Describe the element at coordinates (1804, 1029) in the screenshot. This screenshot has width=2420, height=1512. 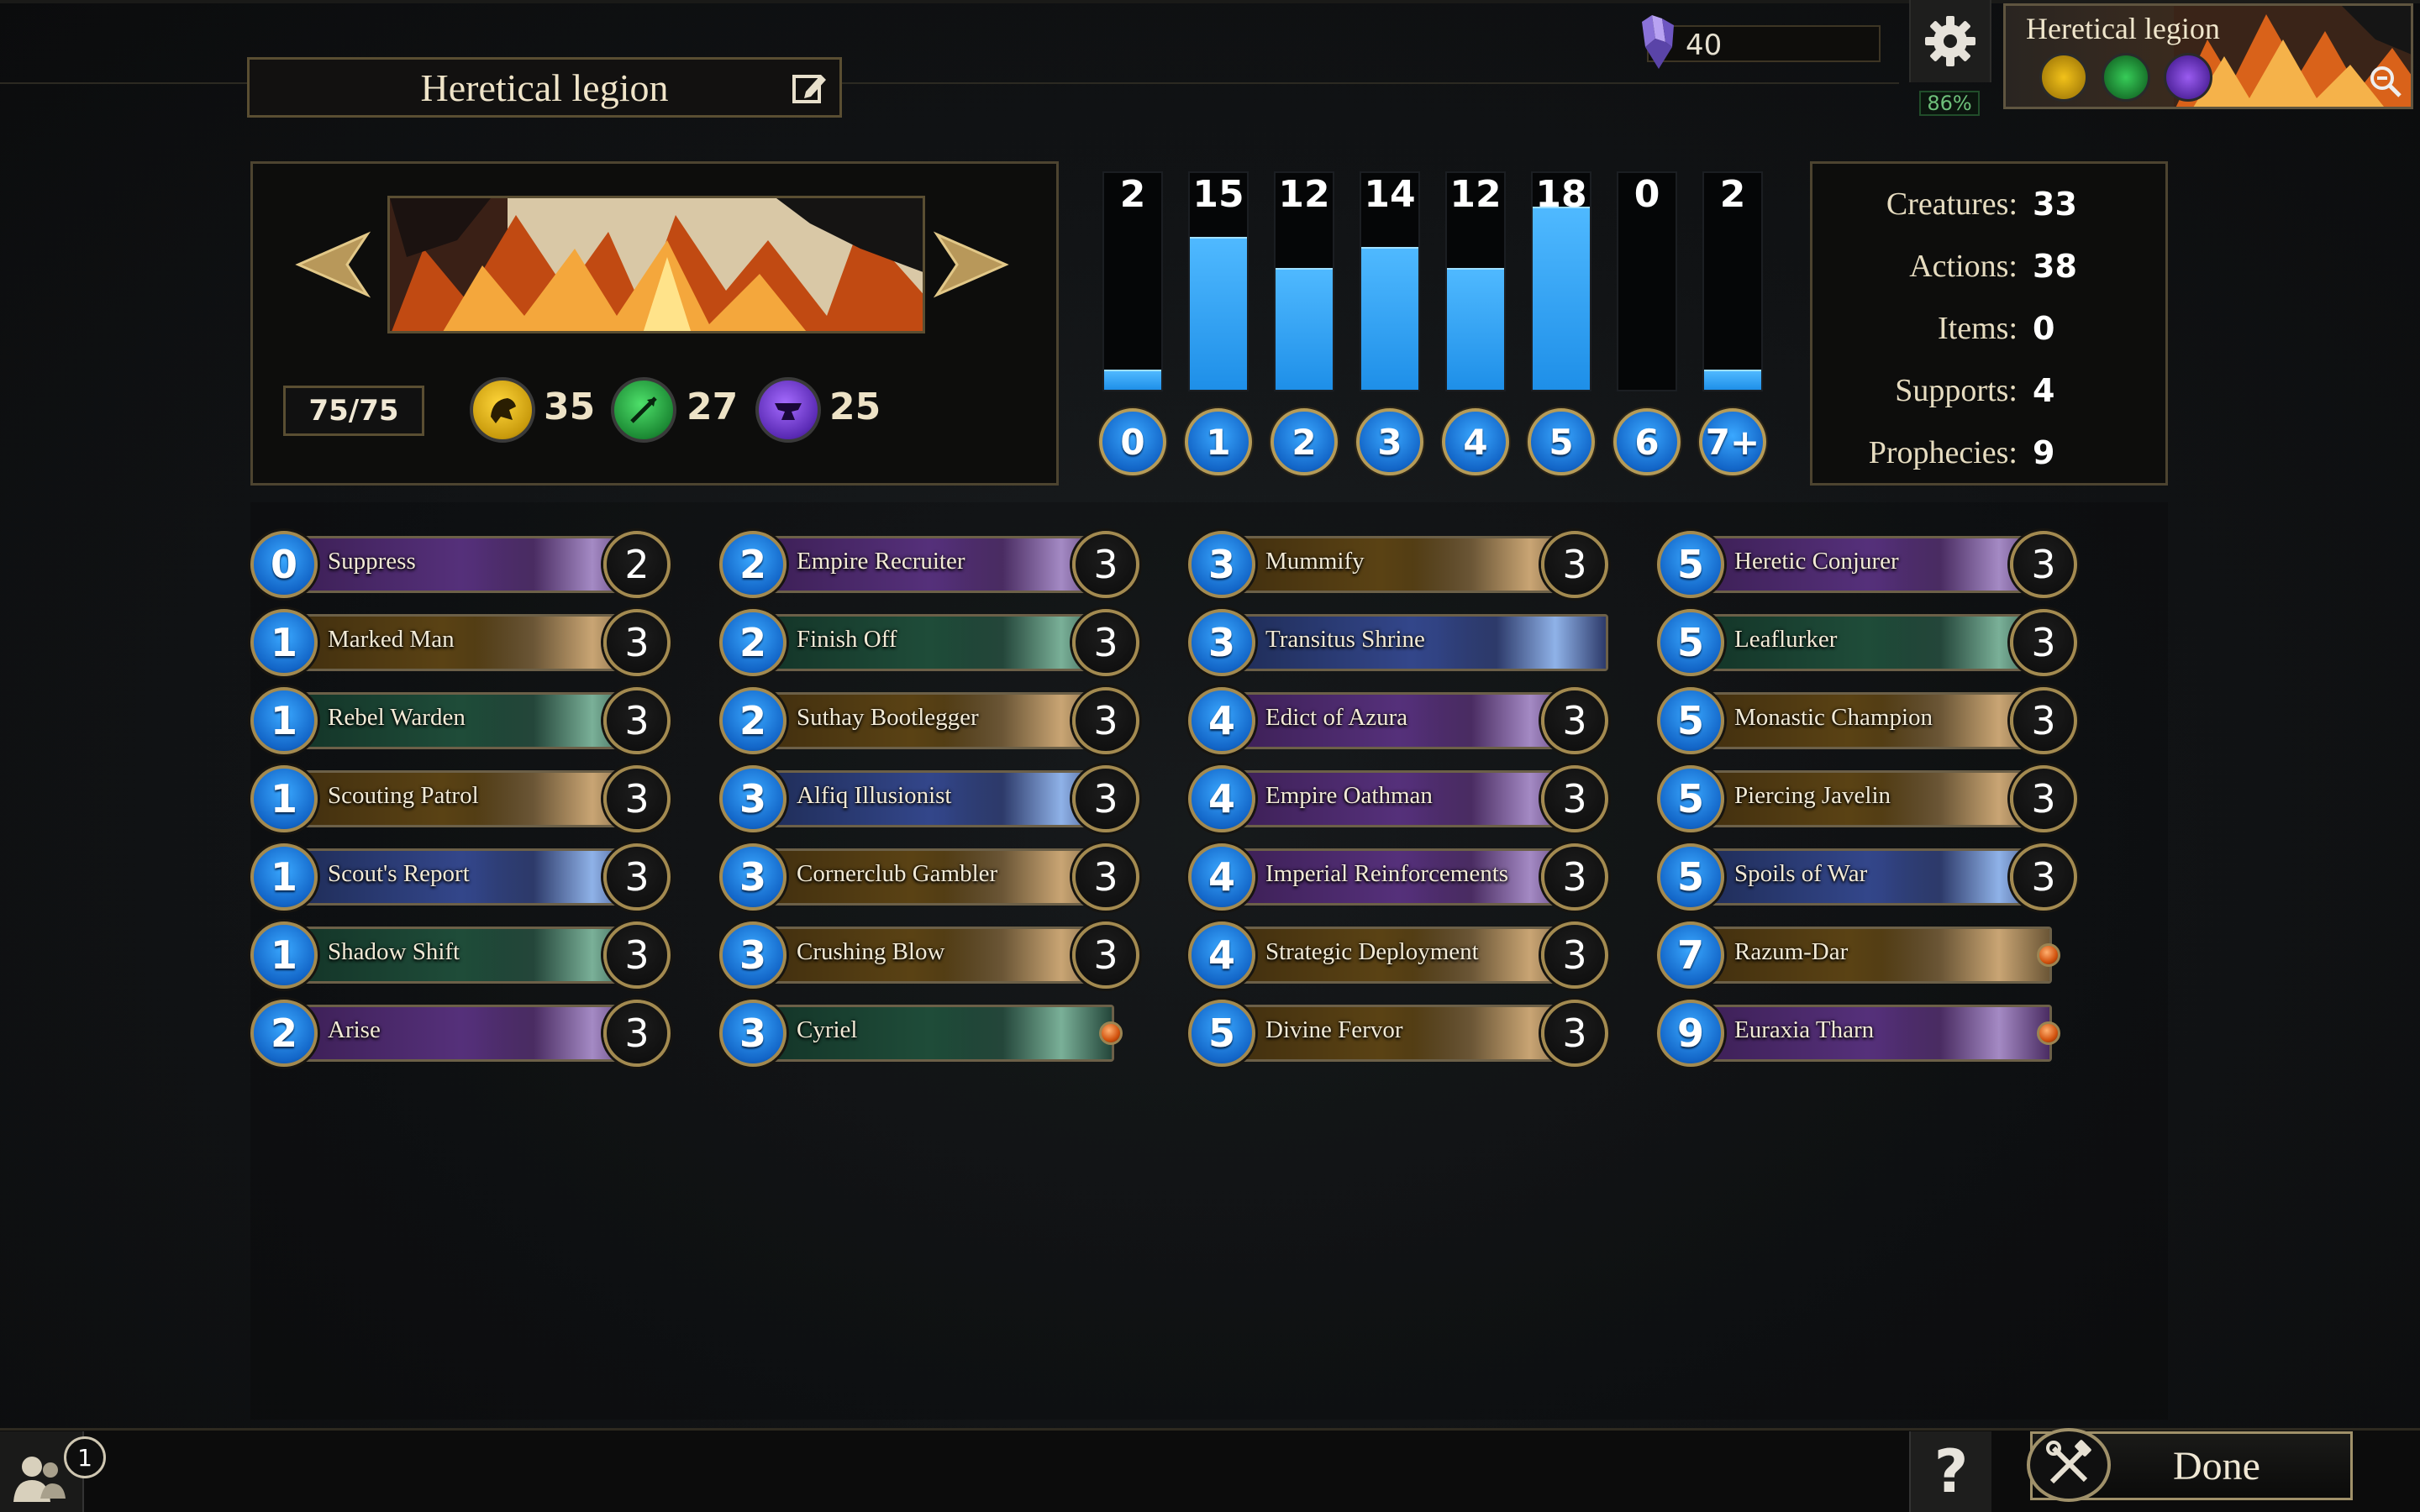
I see `card-name: Euraxia Tharn` at that location.